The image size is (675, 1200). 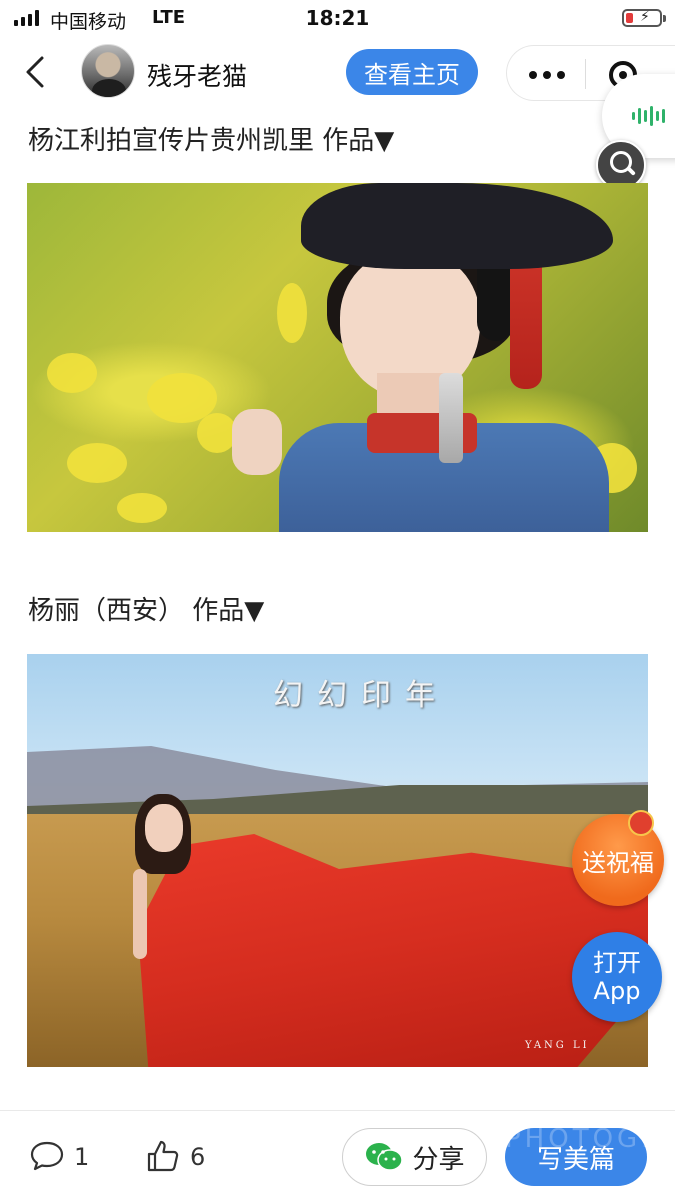 What do you see at coordinates (547, 75) in the screenshot?
I see `more-icon` at bounding box center [547, 75].